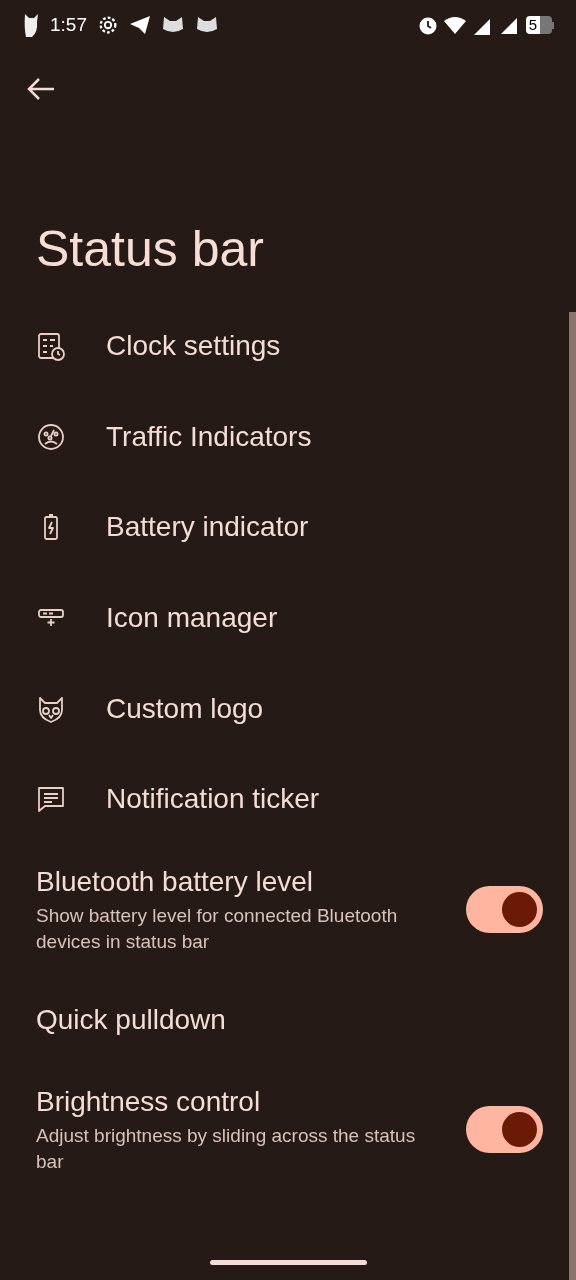 The width and height of the screenshot is (576, 1280). I want to click on gauge-icon, so click(51, 436).